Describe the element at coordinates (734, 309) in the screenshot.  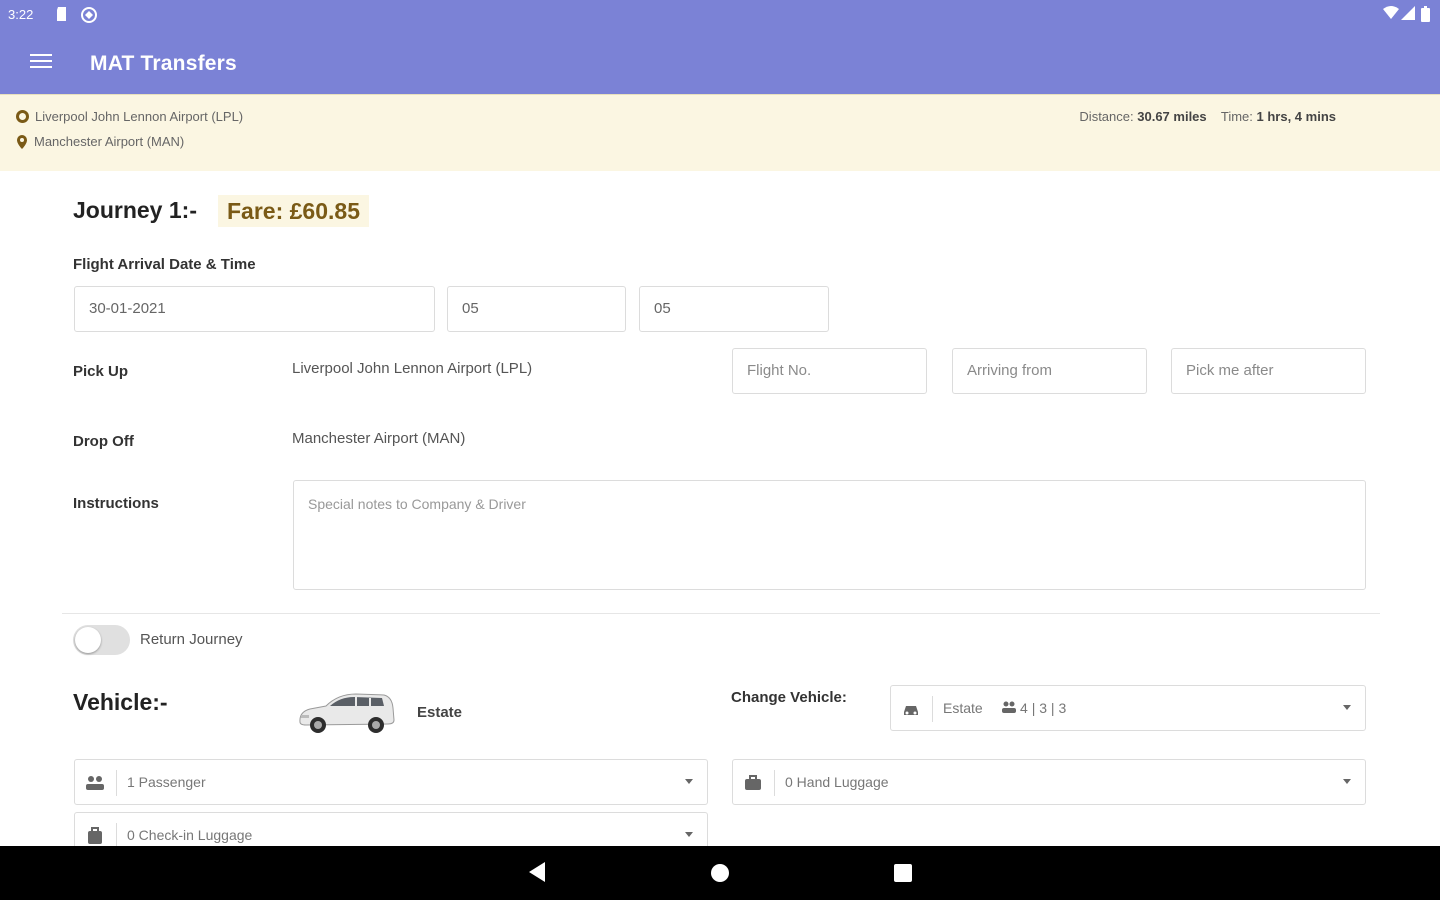
I see `arrival-minute-field: 05` at that location.